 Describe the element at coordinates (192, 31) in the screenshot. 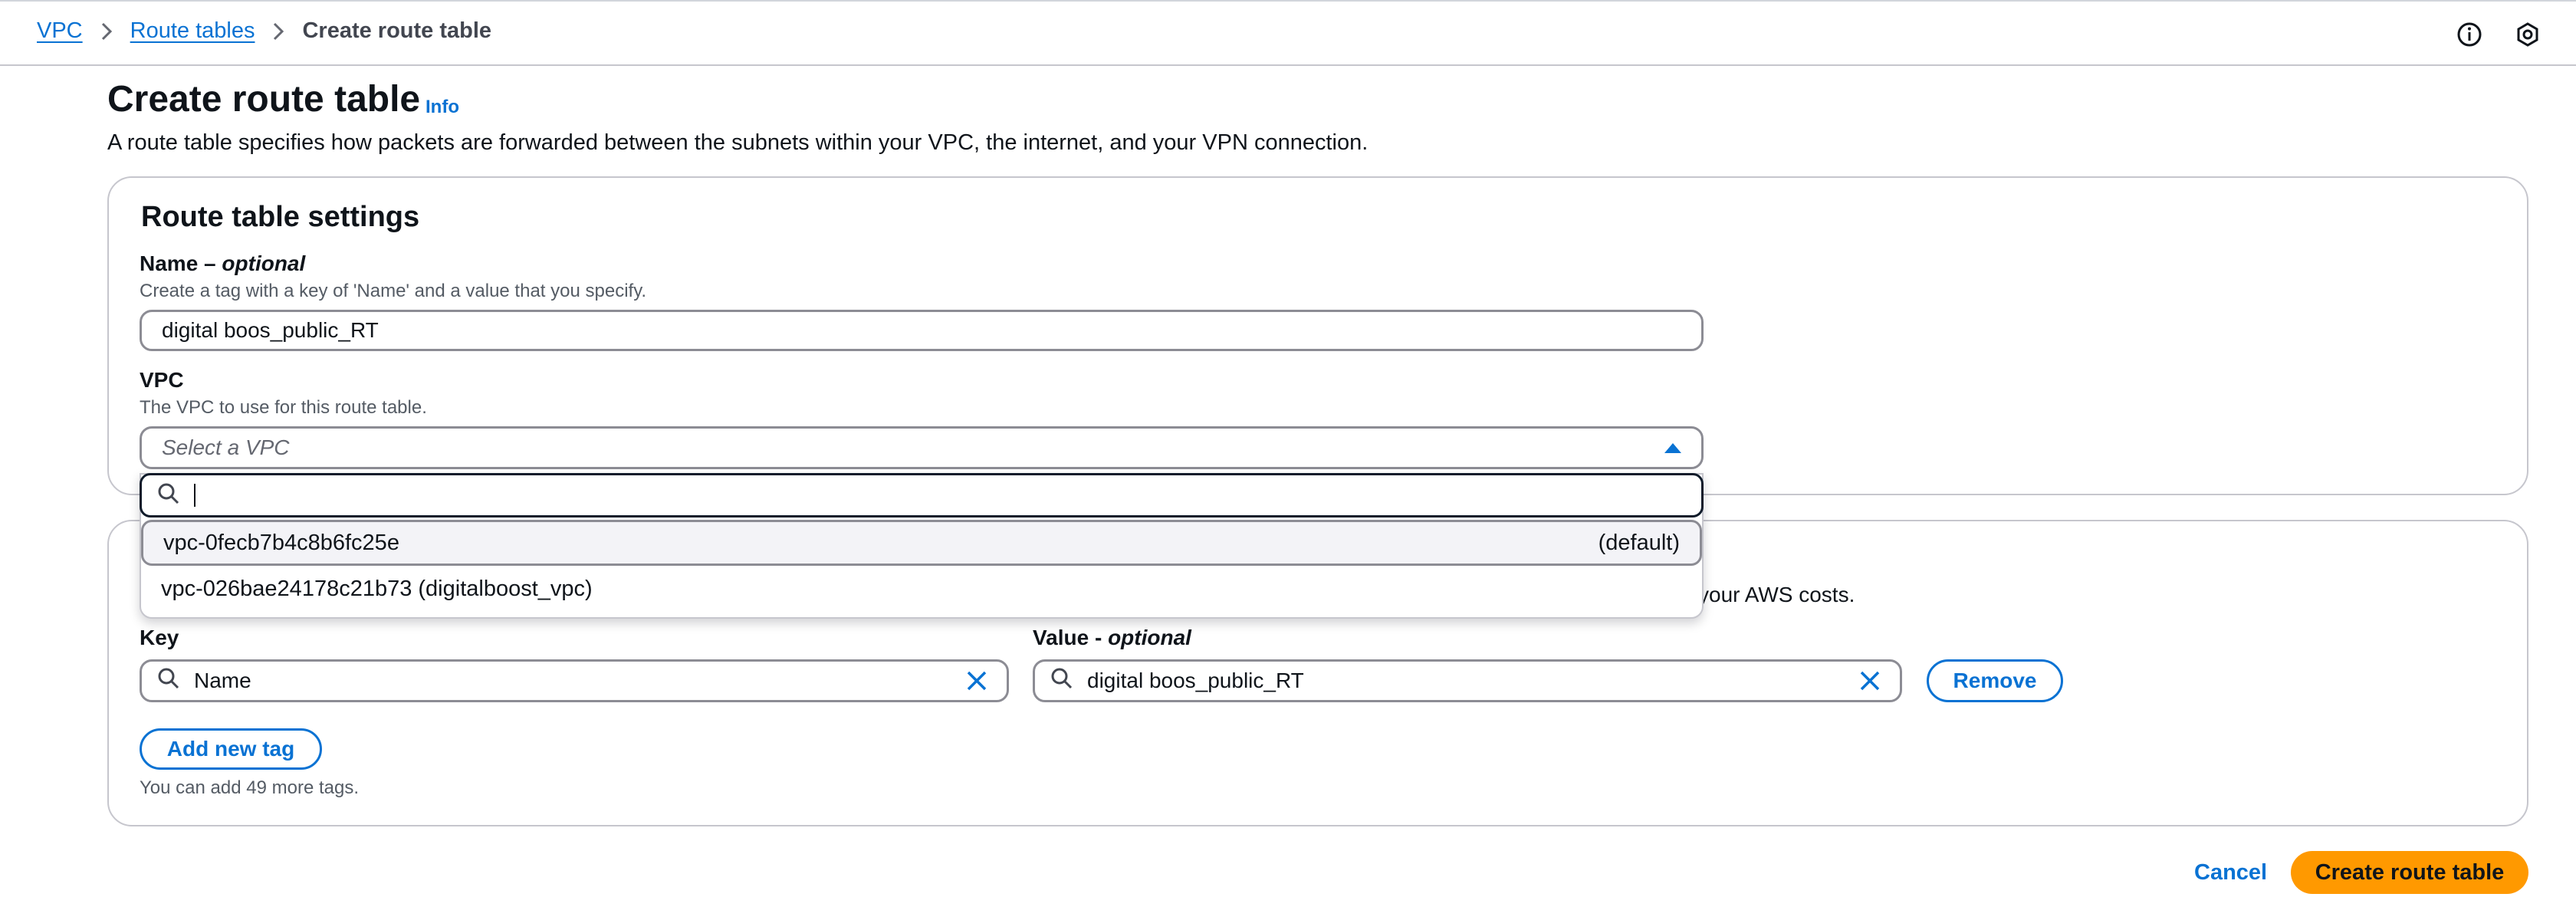

I see `breadcrumb-route-tables: Route tables` at that location.